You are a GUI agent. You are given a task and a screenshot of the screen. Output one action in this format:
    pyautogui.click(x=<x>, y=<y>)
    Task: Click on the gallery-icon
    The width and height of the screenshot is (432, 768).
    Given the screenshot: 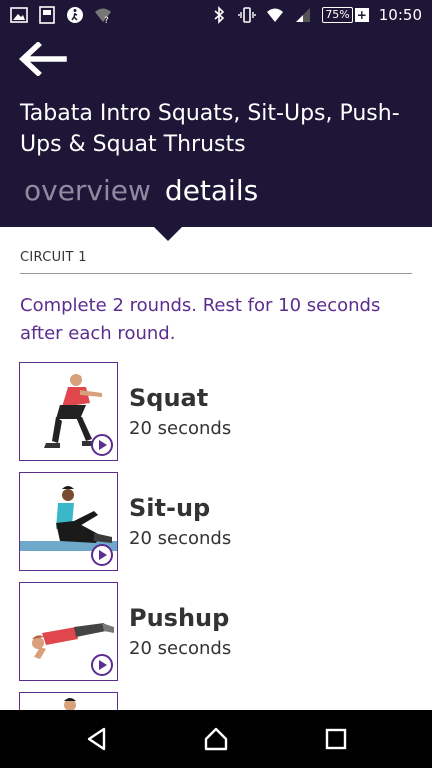 What is the action you would take?
    pyautogui.click(x=19, y=15)
    